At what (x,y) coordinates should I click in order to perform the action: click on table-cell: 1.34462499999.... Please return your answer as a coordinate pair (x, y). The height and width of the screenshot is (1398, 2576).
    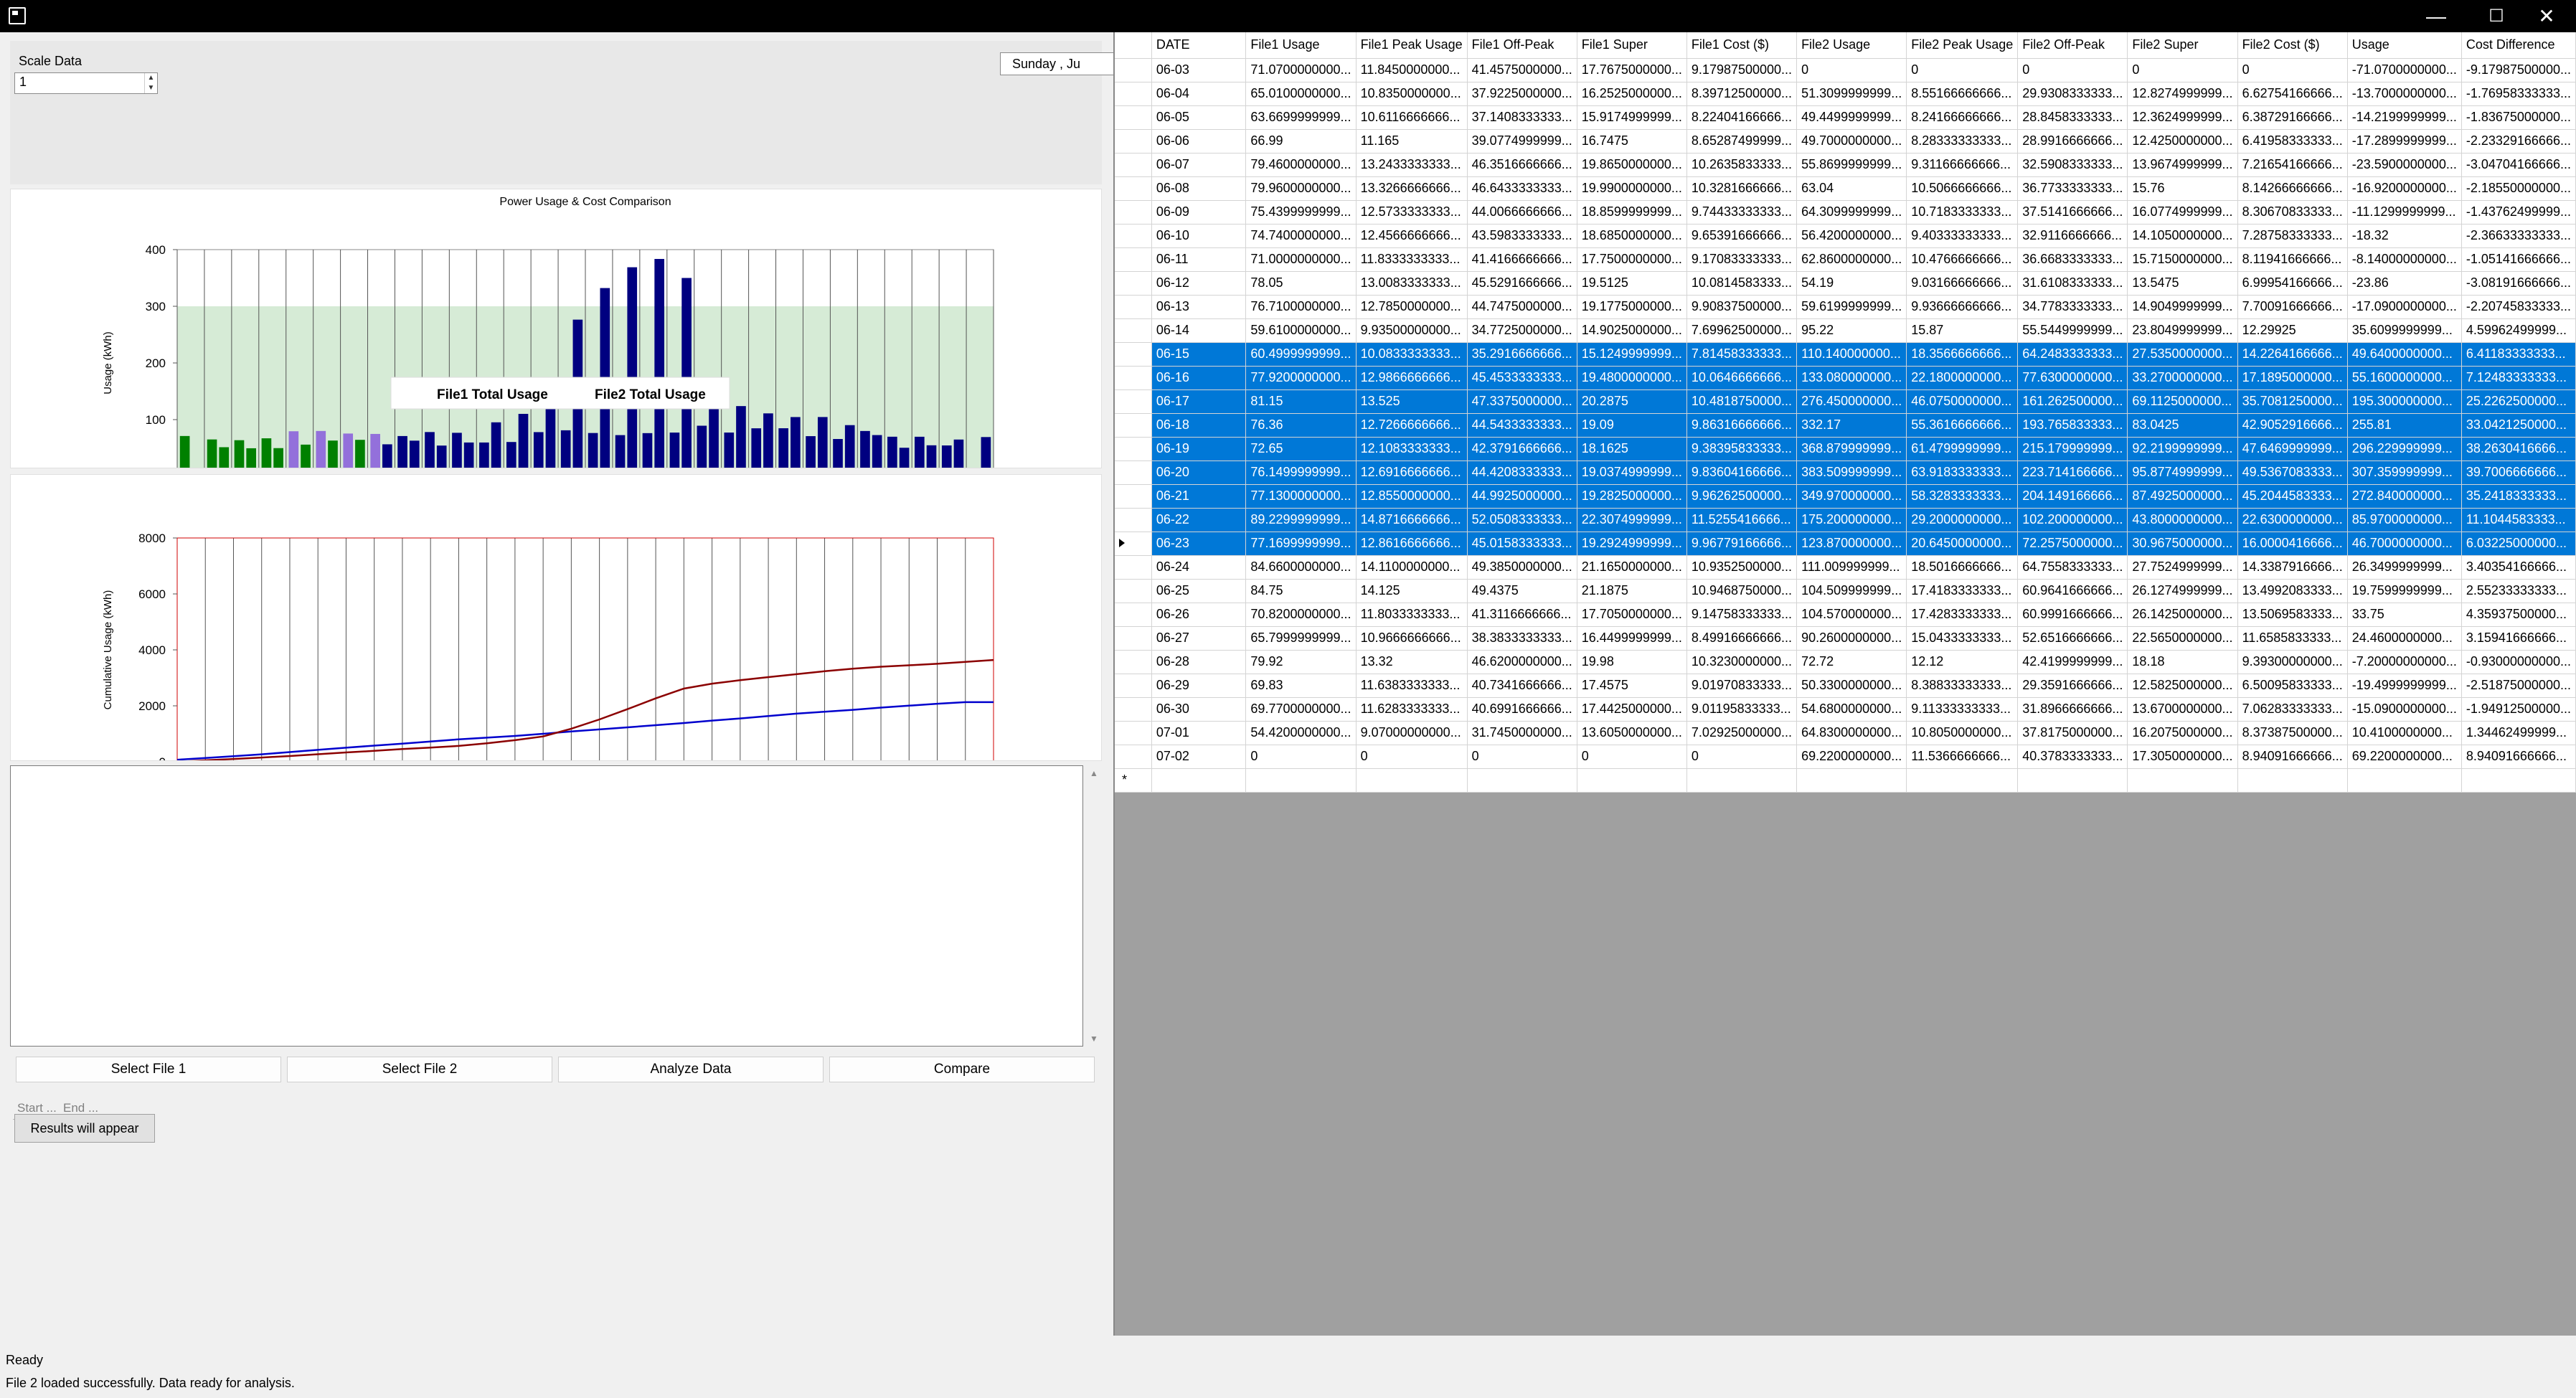
    Looking at the image, I should click on (2518, 733).